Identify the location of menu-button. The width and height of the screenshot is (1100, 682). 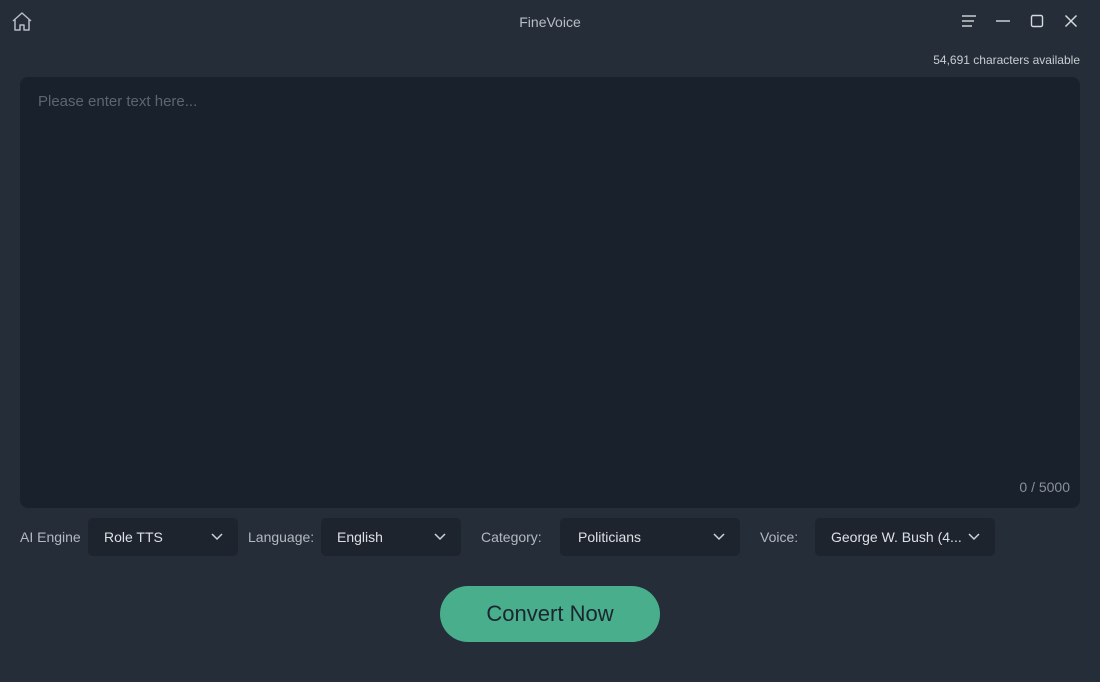
(969, 21).